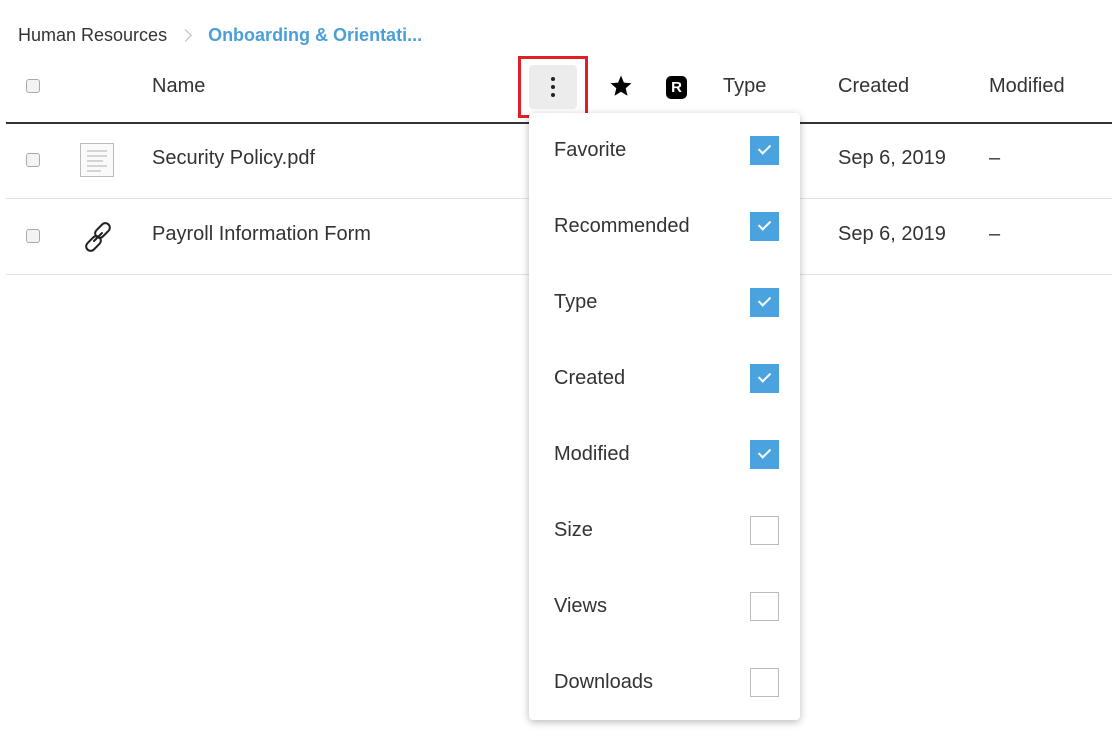  I want to click on column-header-type: Type, so click(744, 86).